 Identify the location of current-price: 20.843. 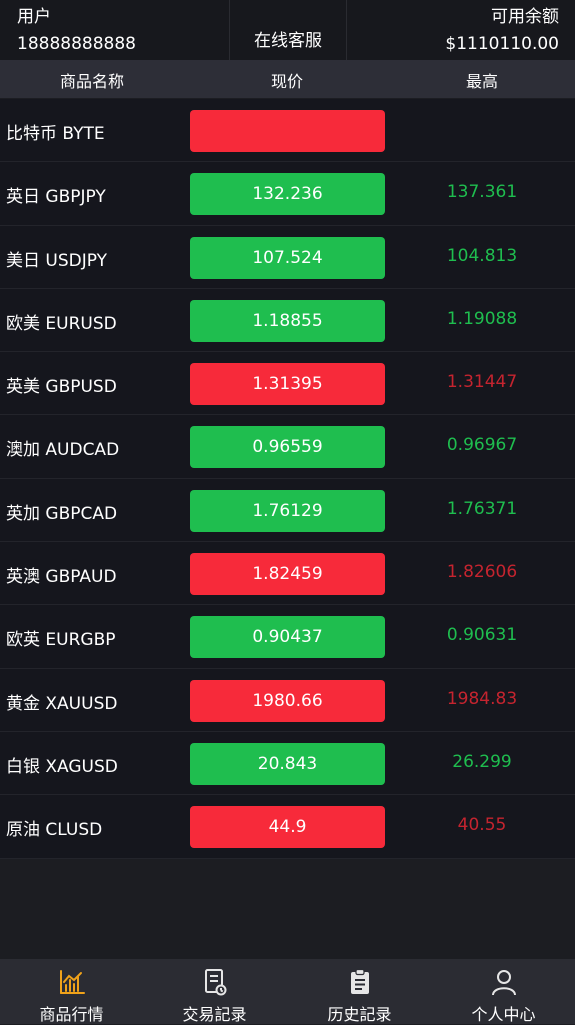
(287, 763).